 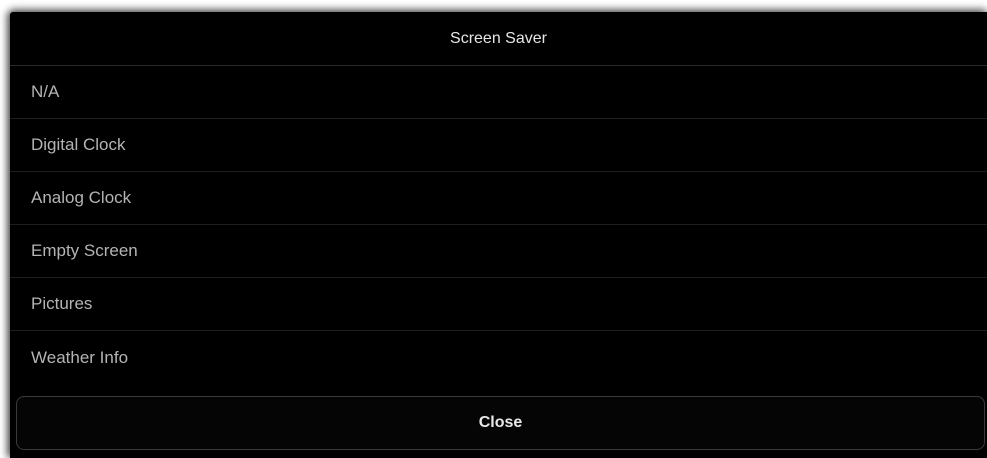 I want to click on dialog-header: Screen Saver, so click(x=498, y=39).